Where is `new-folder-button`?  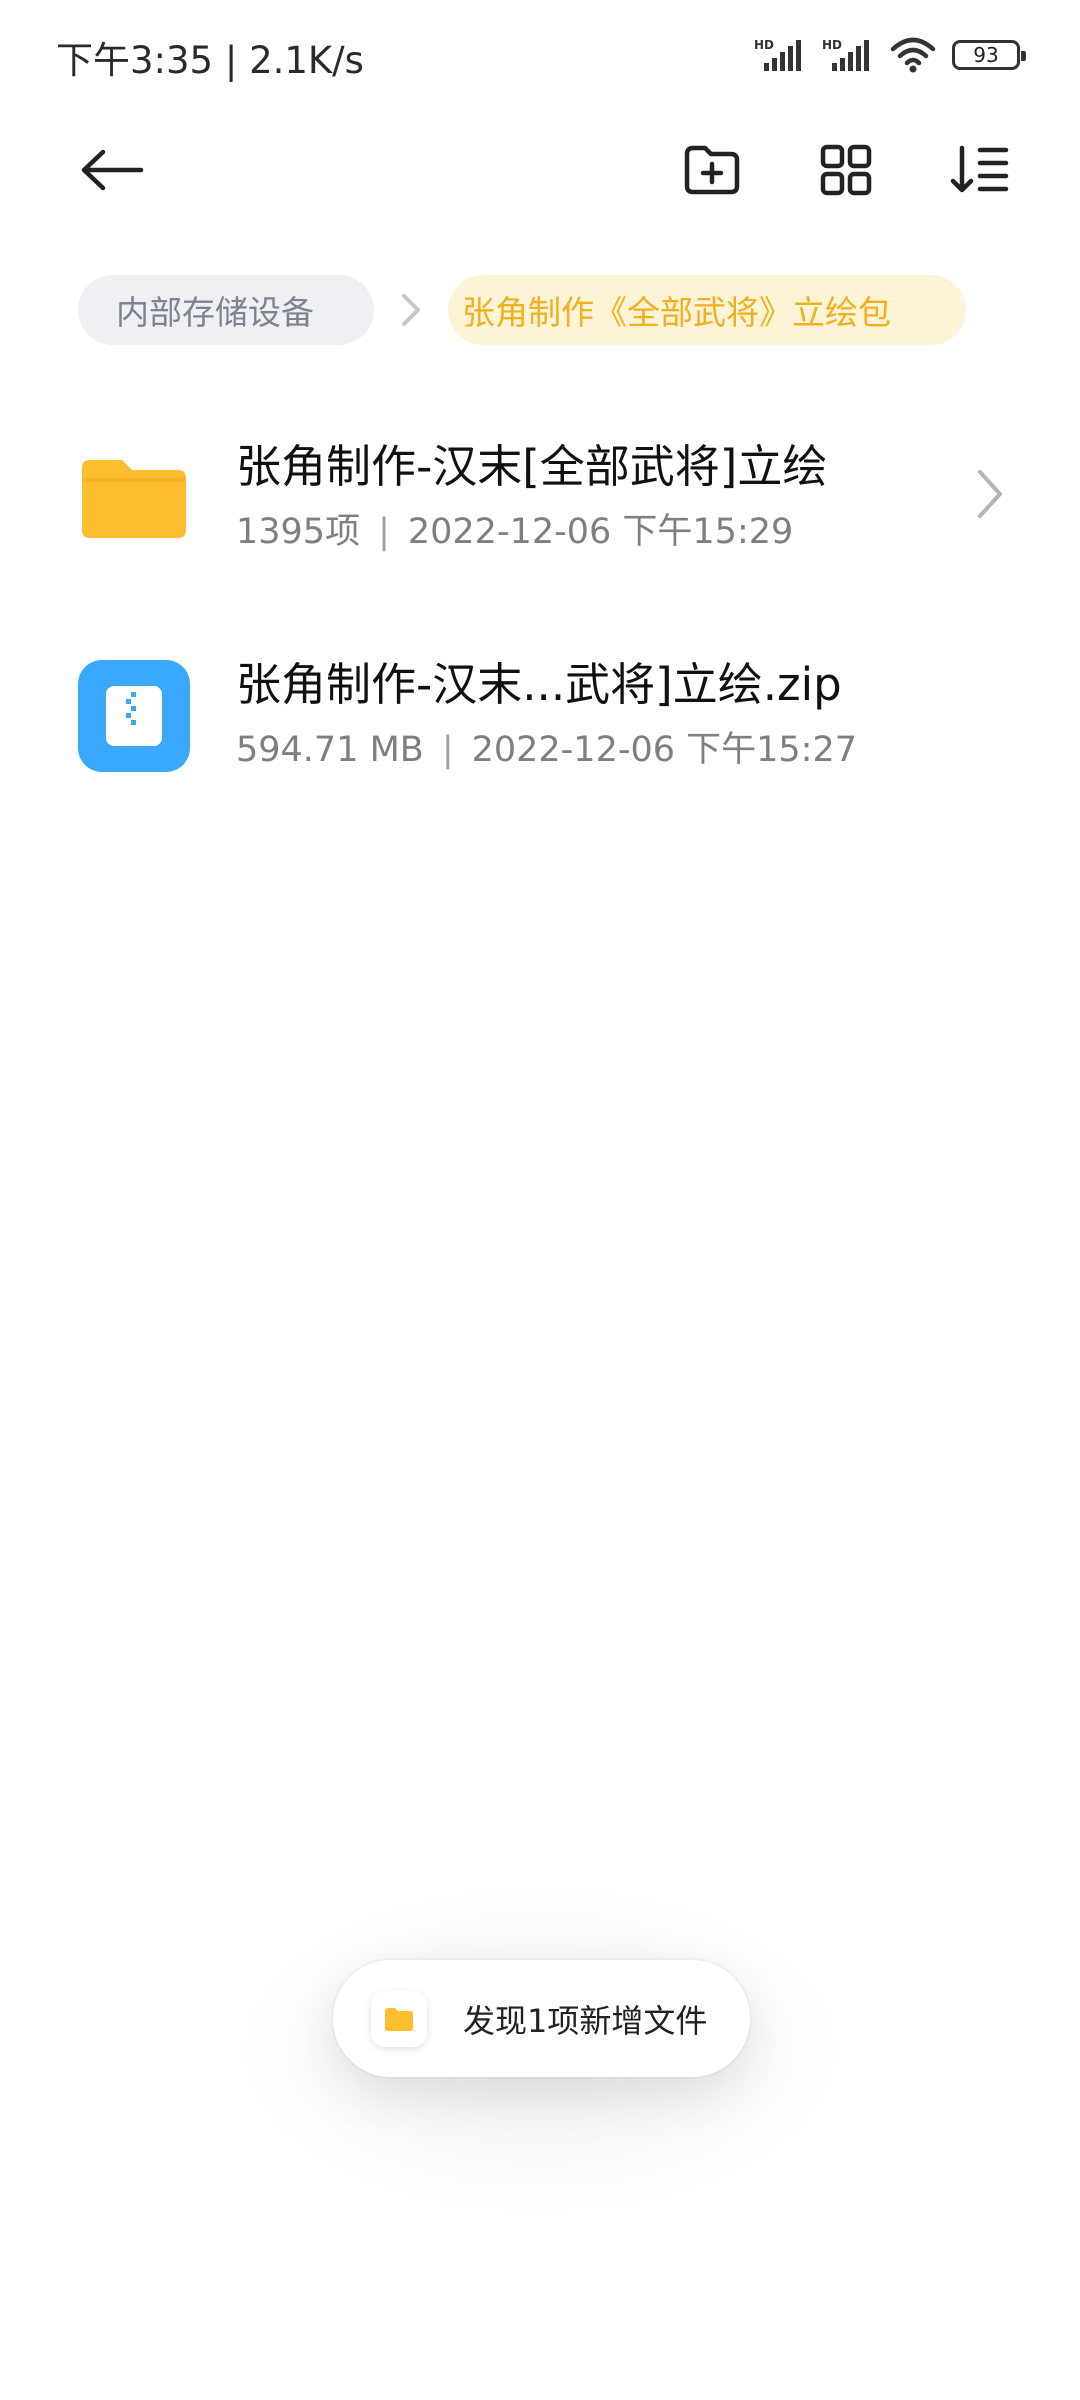 new-folder-button is located at coordinates (712, 170).